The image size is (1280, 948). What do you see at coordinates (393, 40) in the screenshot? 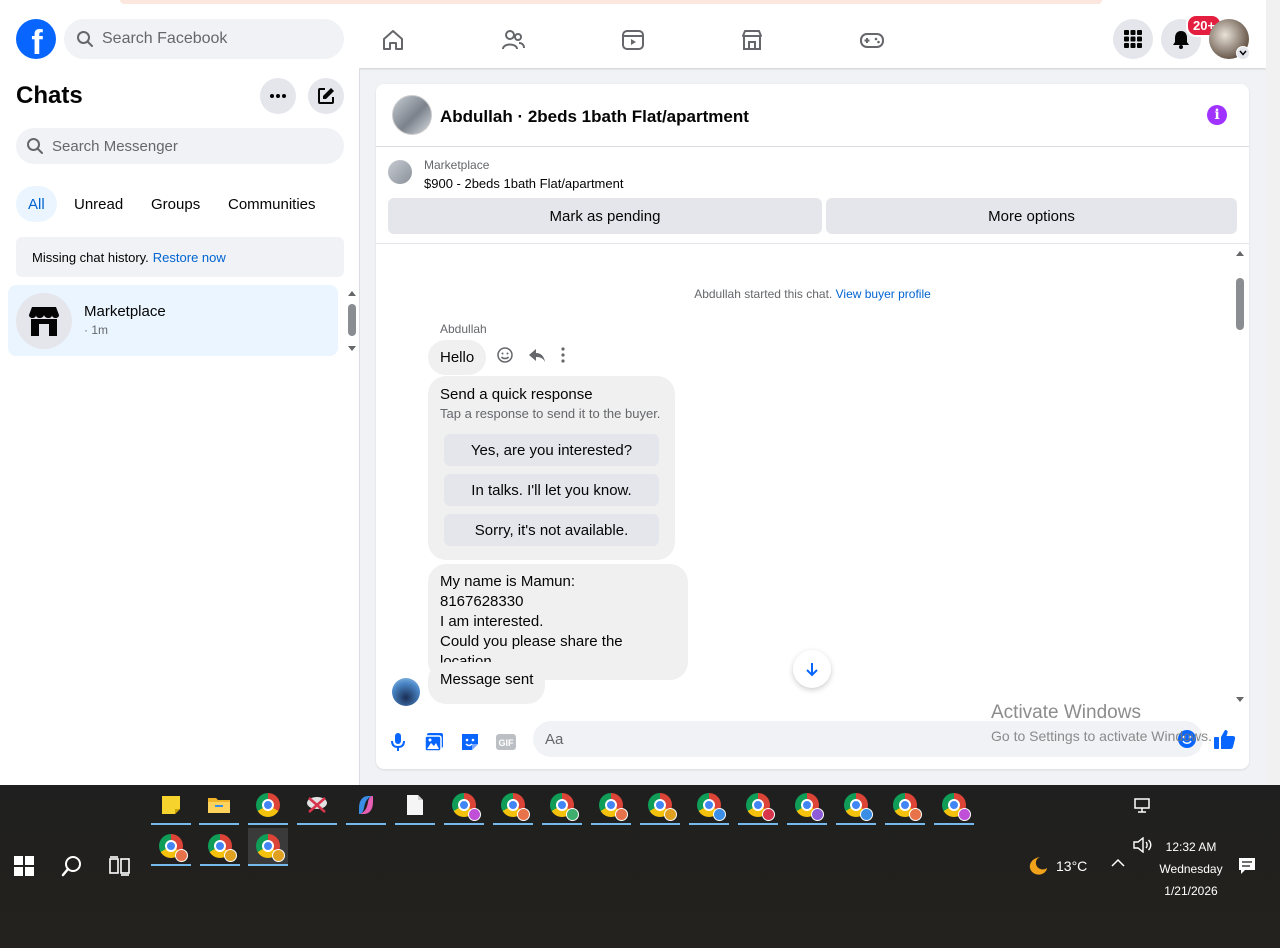
I see `home-icon` at bounding box center [393, 40].